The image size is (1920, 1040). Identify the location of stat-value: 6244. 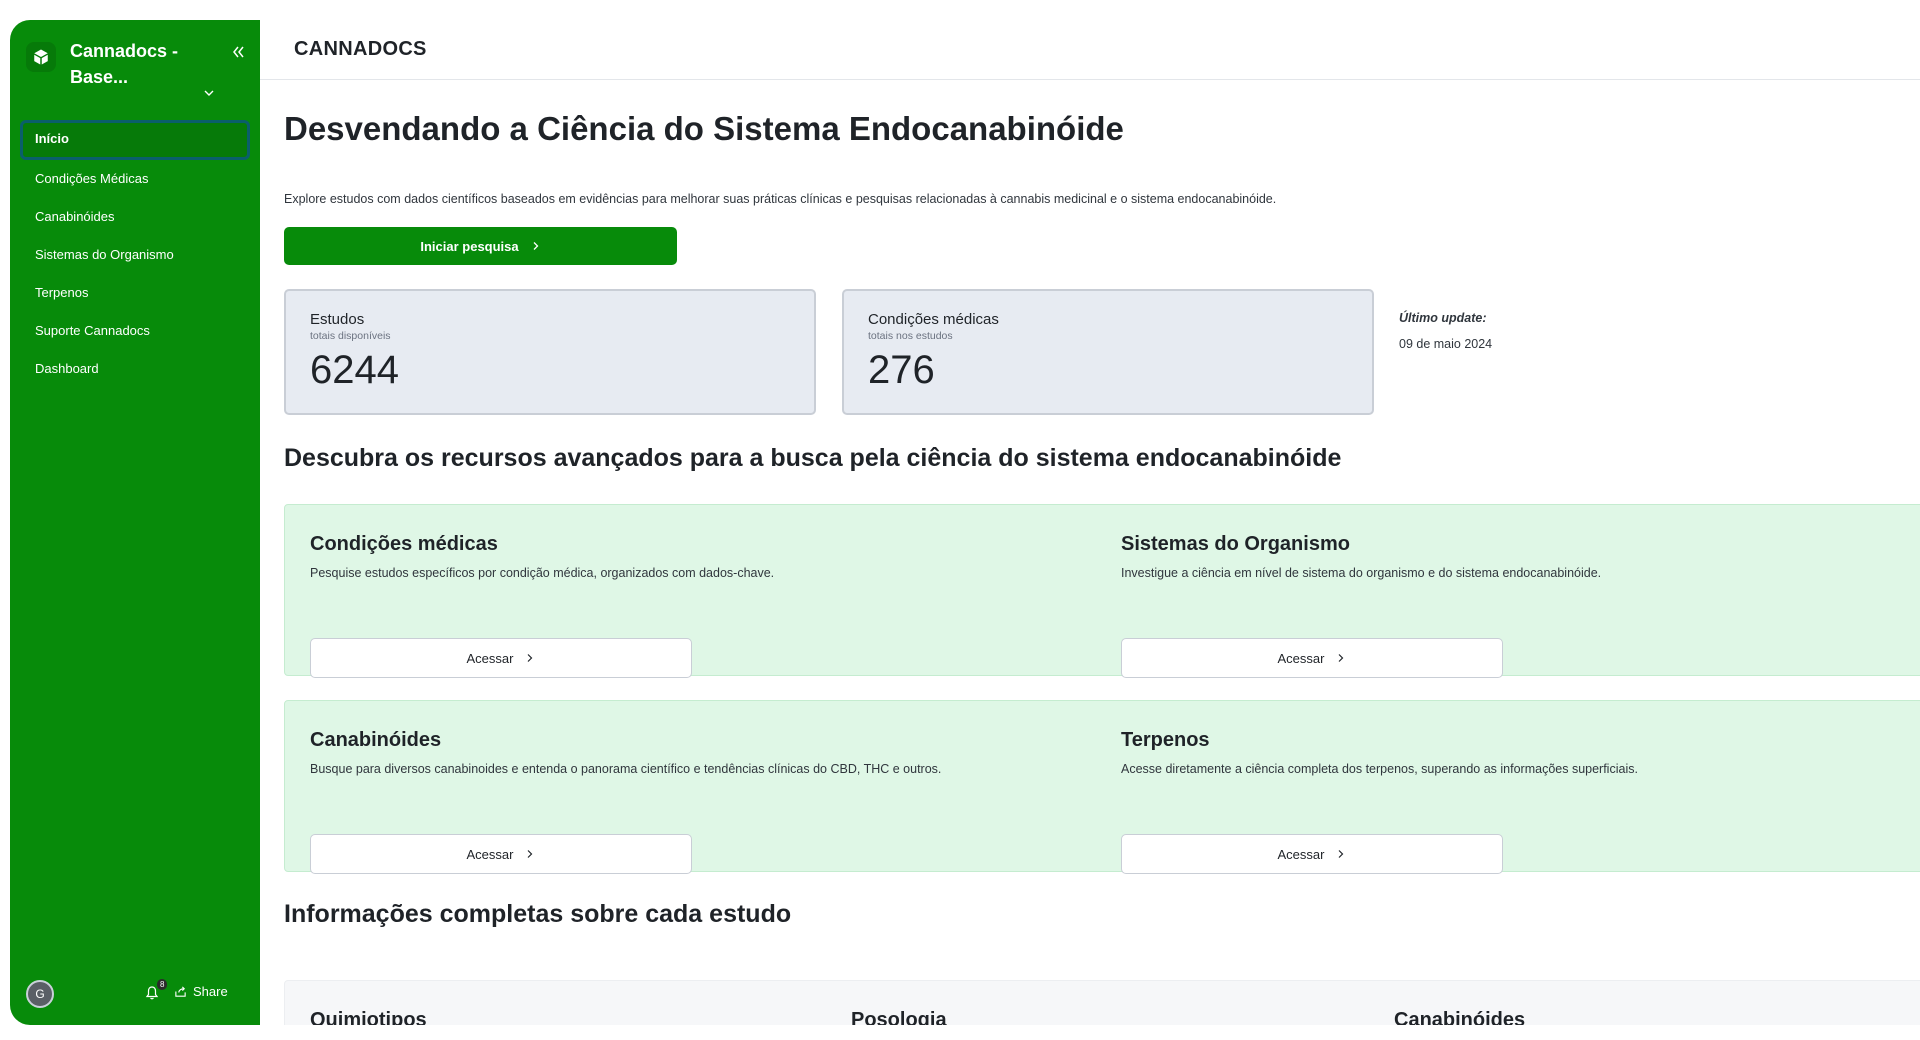
(354, 370).